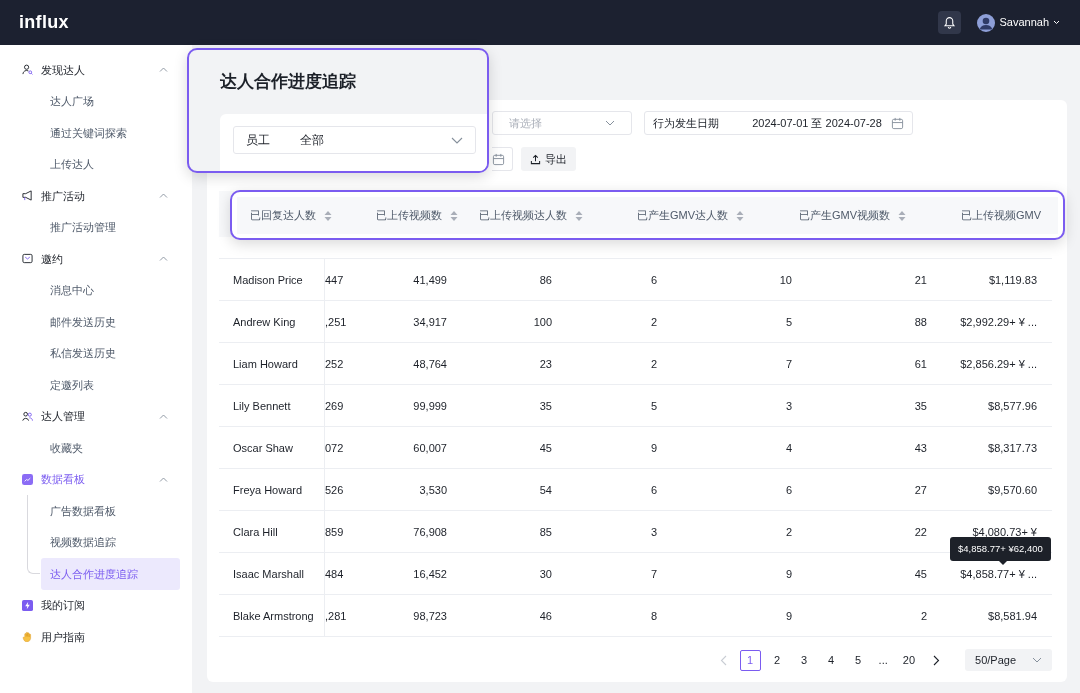  What do you see at coordinates (1012, 616) in the screenshot?
I see `table-cell-text: $8,581.94` at bounding box center [1012, 616].